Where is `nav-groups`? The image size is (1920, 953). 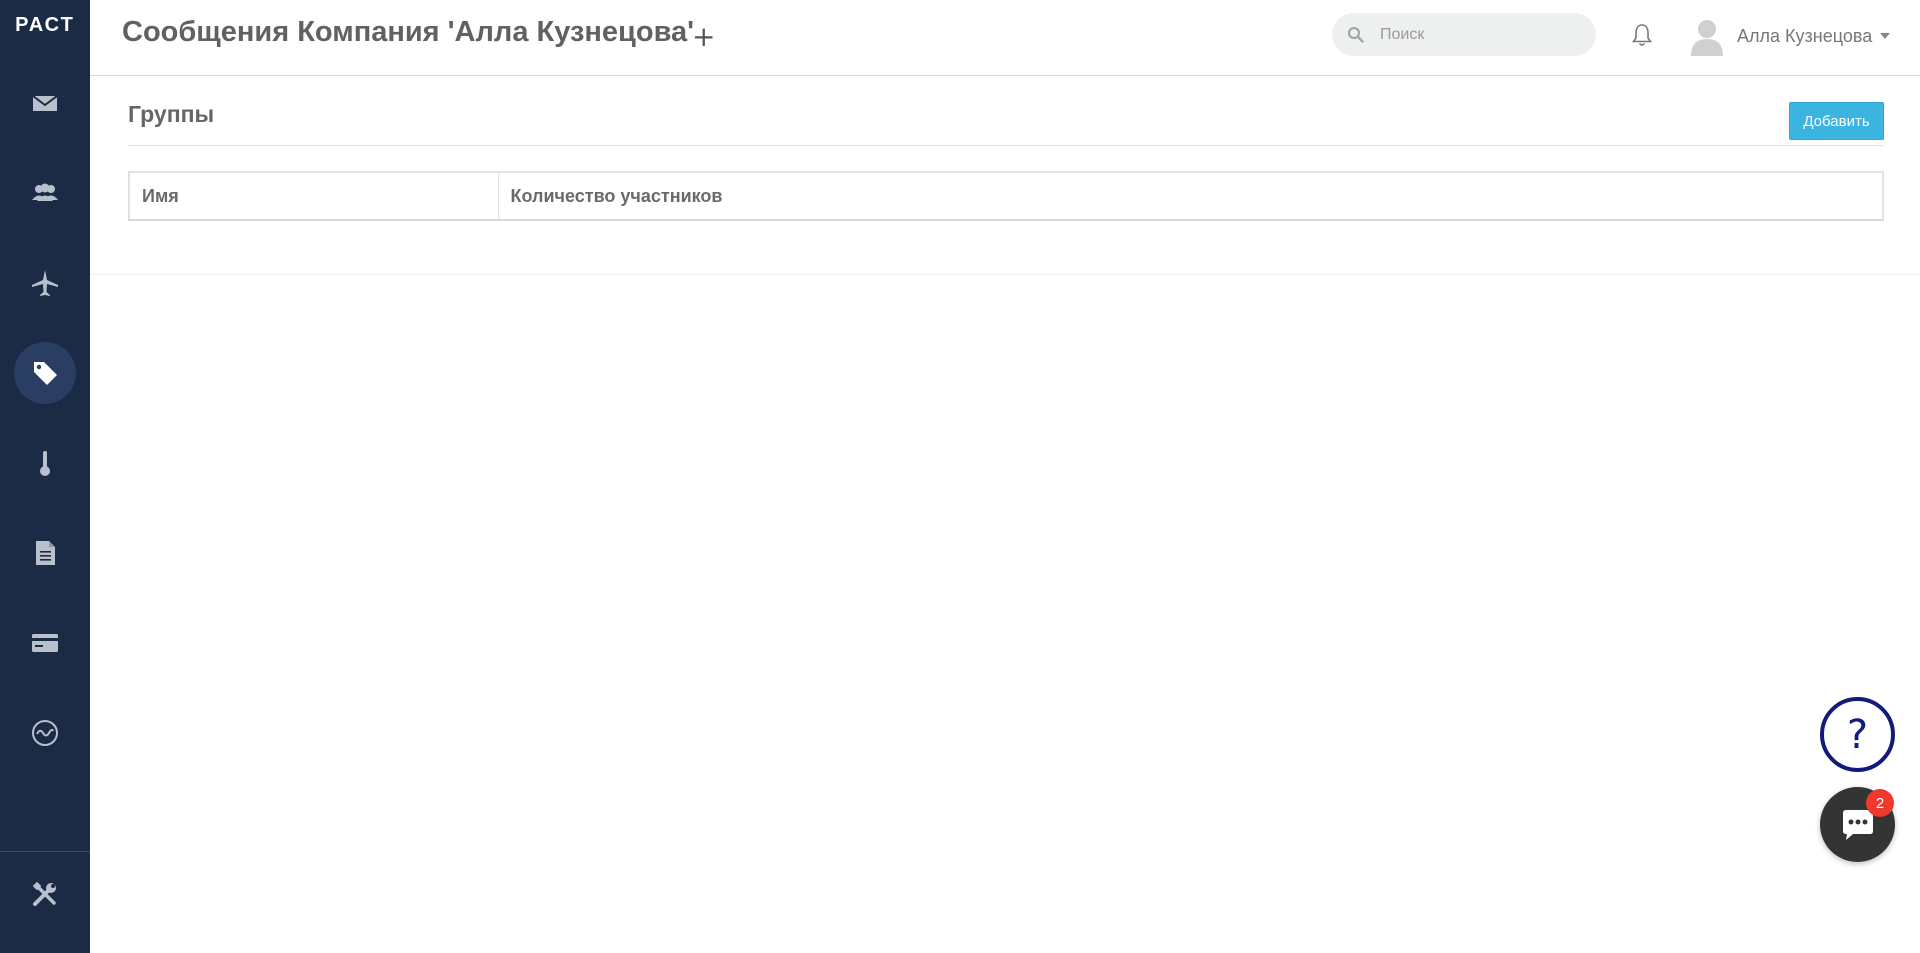
nav-groups is located at coordinates (45, 373).